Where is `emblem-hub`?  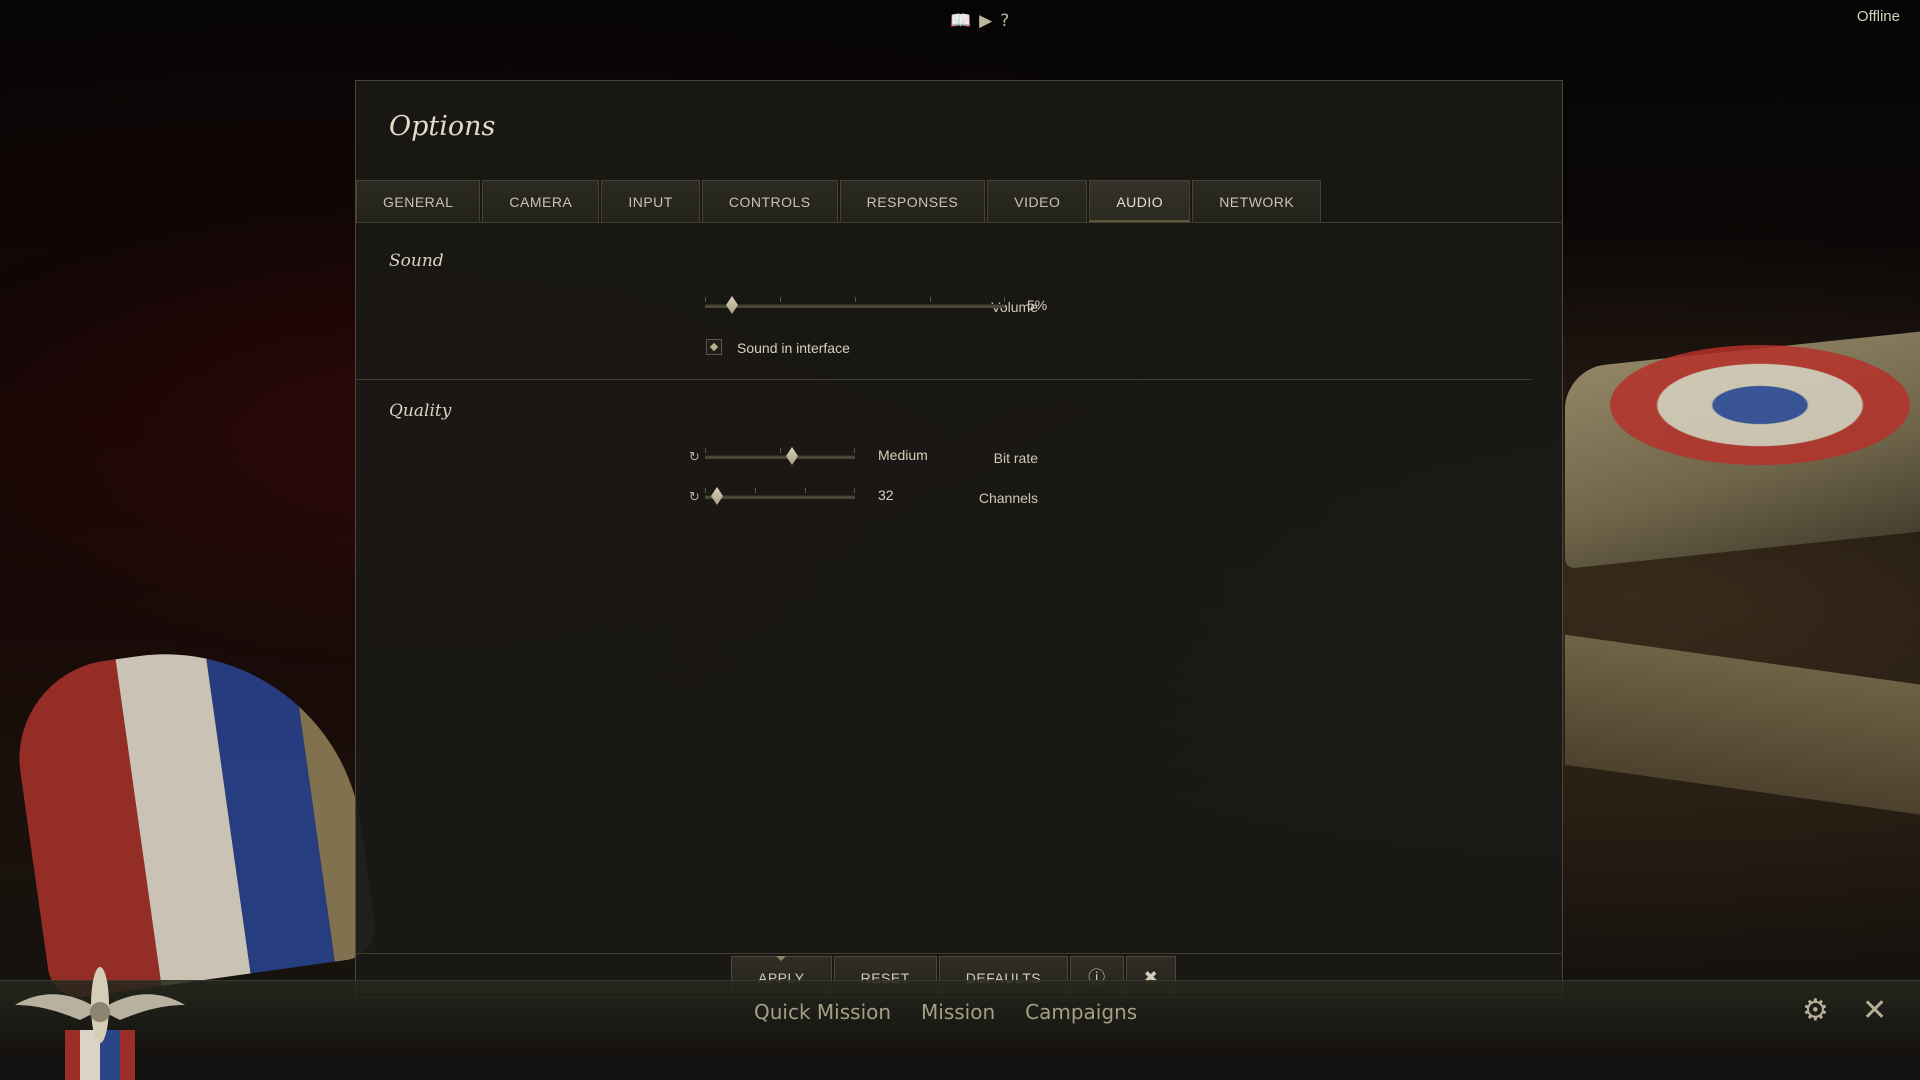
emblem-hub is located at coordinates (100, 1012).